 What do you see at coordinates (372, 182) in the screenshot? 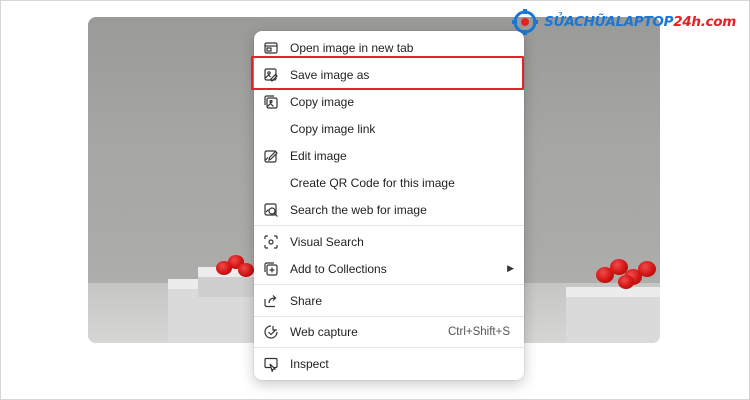
I see `menu-item-label: Create QR Code for this image` at bounding box center [372, 182].